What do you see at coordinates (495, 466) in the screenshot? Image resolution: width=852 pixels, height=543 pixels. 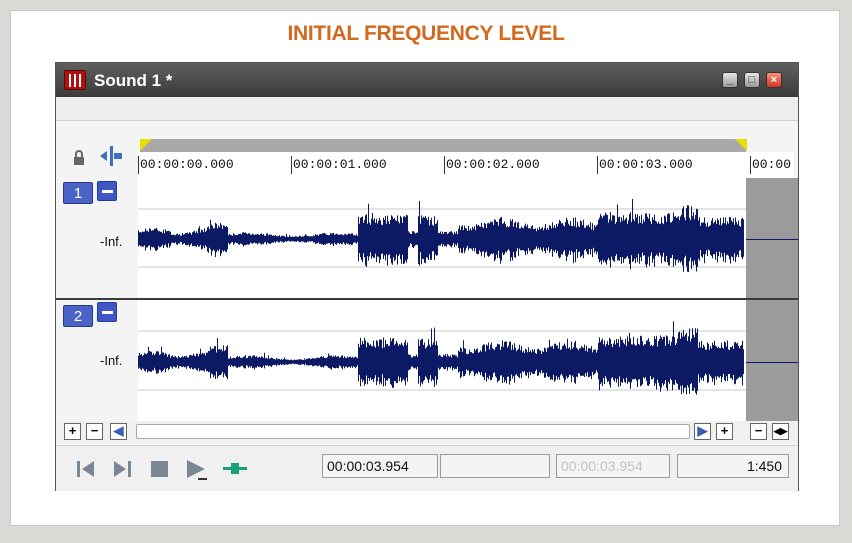 I see `selection-start-field` at bounding box center [495, 466].